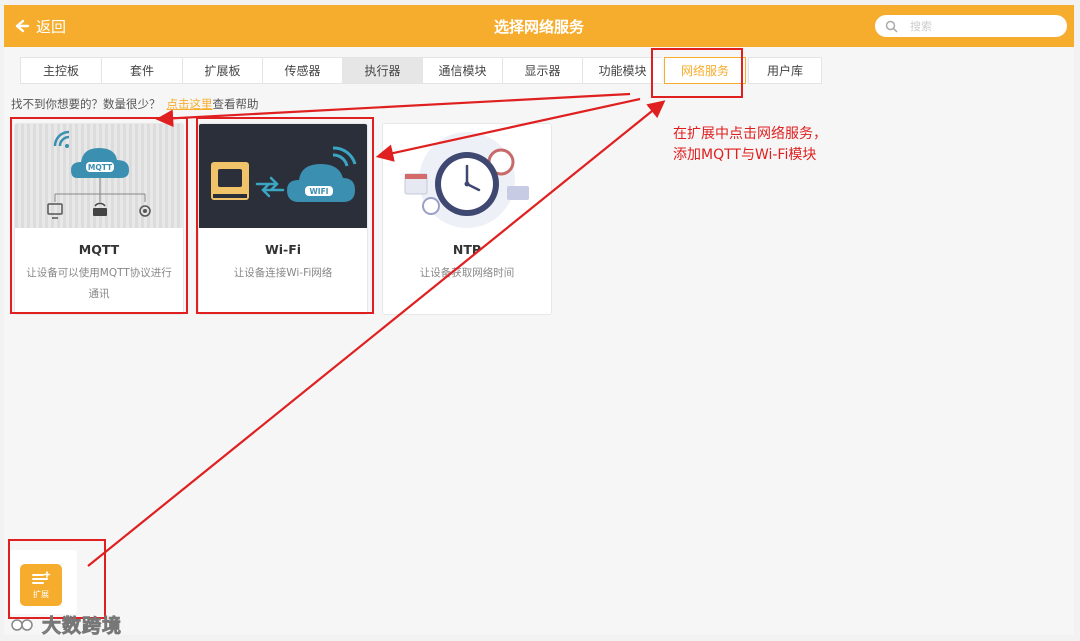 The image size is (1080, 641). I want to click on hint-text: 找不到你想要的？数量很少？, so click(86, 104).